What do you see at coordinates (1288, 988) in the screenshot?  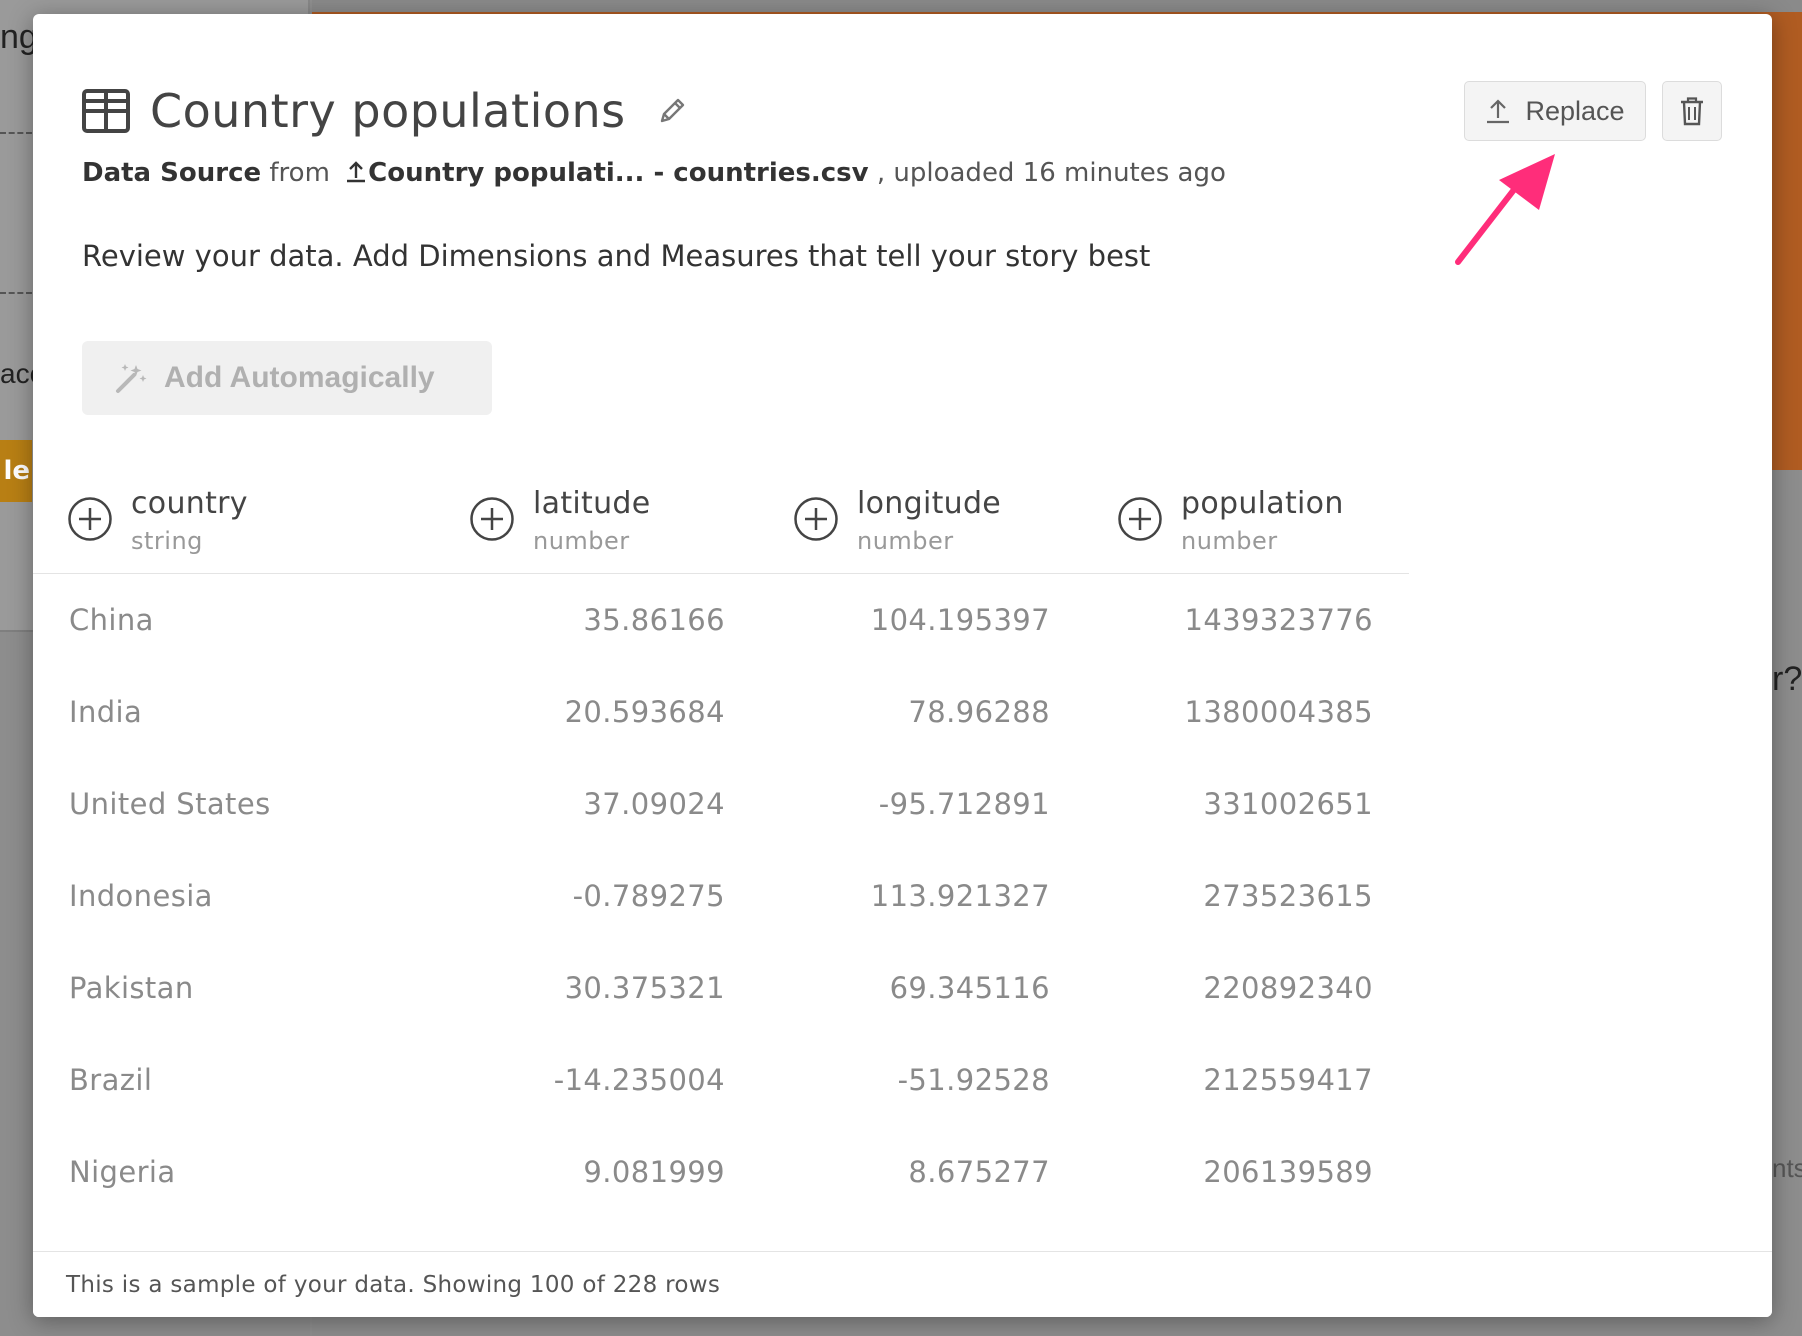 I see `cell-population: 220892340` at bounding box center [1288, 988].